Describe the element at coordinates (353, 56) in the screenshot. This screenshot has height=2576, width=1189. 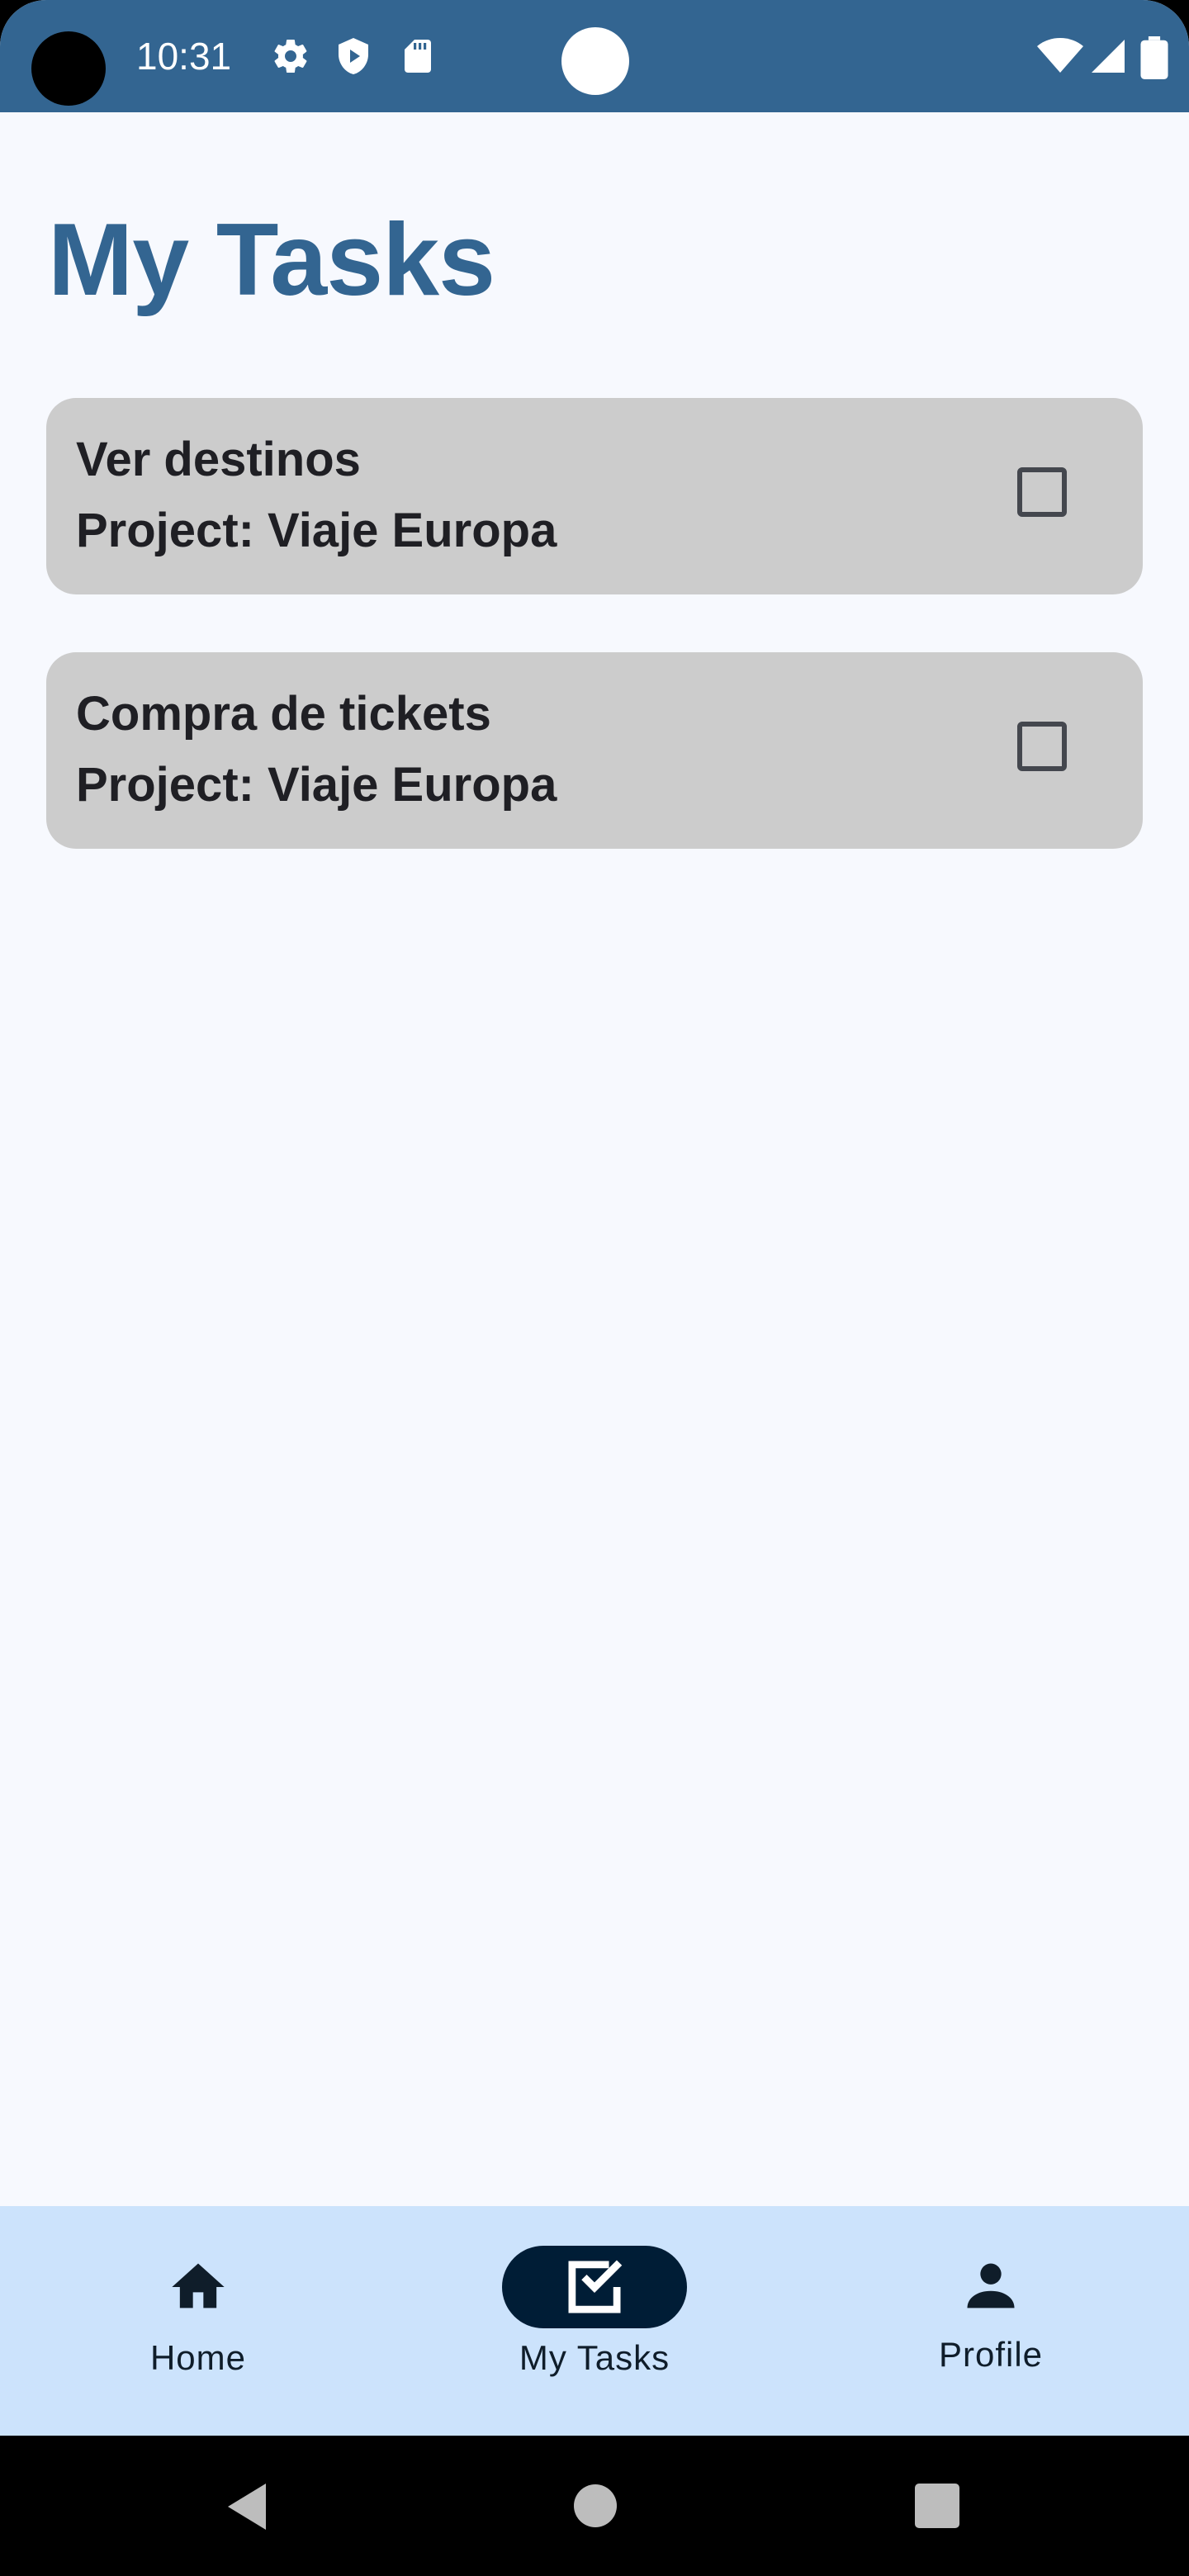
I see `shield-play-icon` at that location.